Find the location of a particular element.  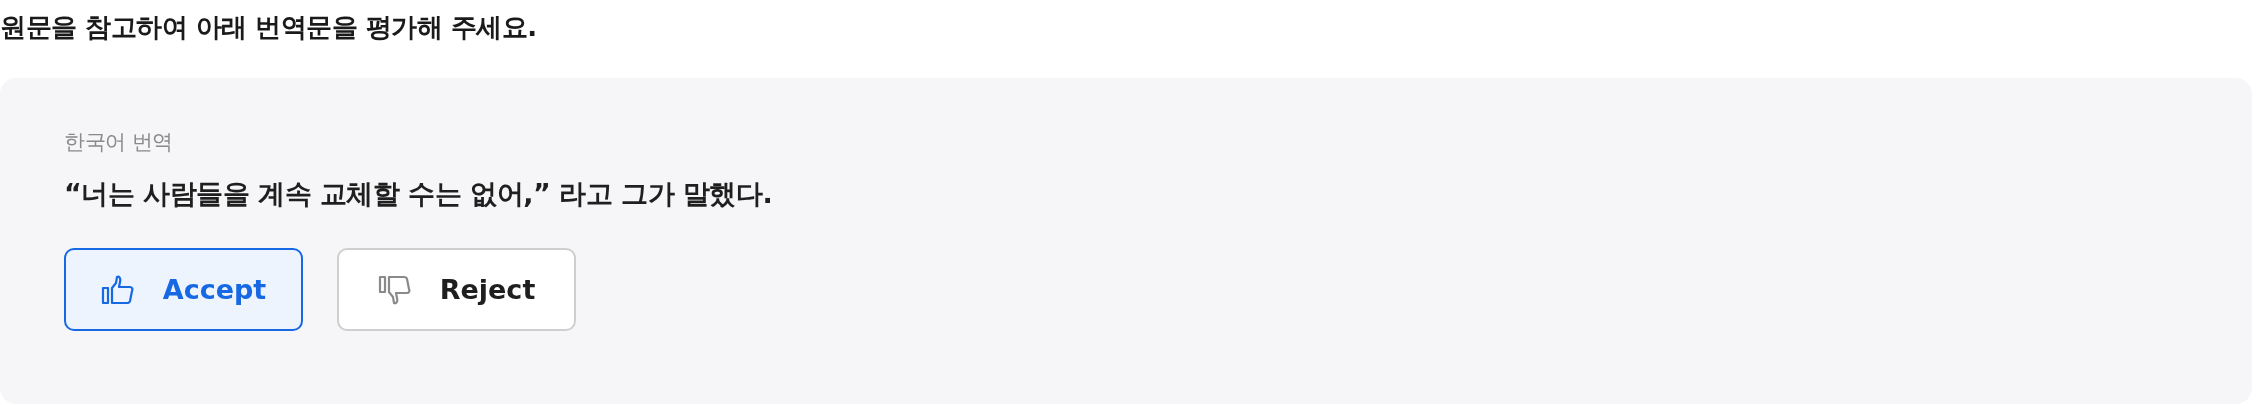

accept-button: Accept is located at coordinates (183, 289).